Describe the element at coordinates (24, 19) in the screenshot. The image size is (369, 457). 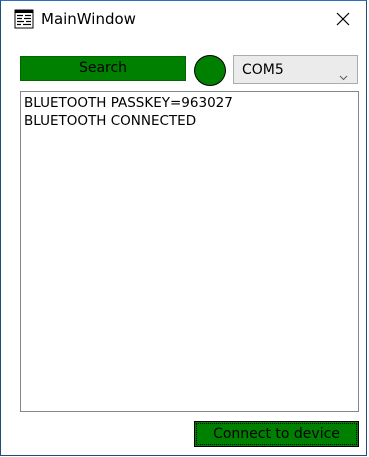
I see `window-app-icon` at that location.